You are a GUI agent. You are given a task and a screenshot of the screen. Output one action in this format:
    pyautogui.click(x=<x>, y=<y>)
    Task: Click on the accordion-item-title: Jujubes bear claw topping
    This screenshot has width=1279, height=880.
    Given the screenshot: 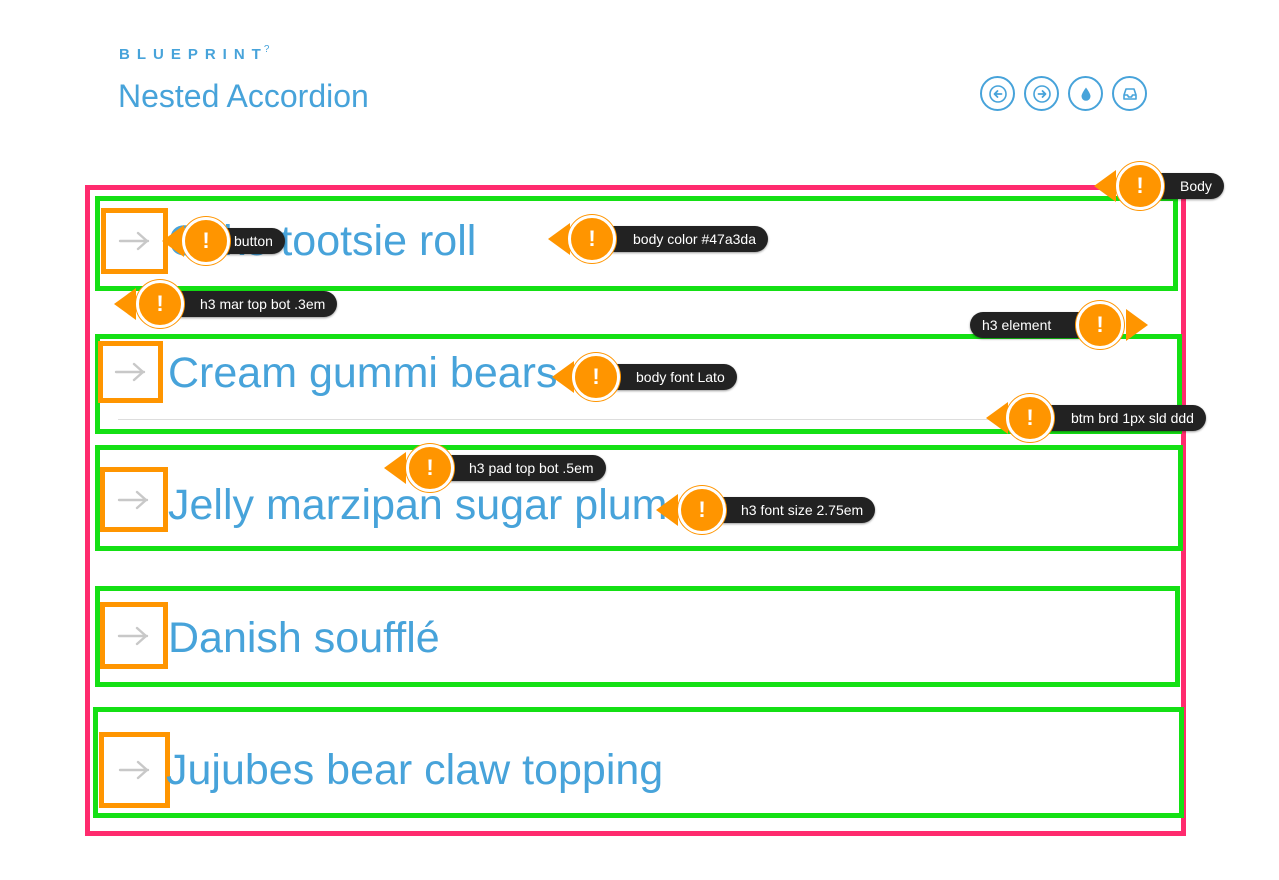 What is the action you would take?
    pyautogui.click(x=414, y=770)
    